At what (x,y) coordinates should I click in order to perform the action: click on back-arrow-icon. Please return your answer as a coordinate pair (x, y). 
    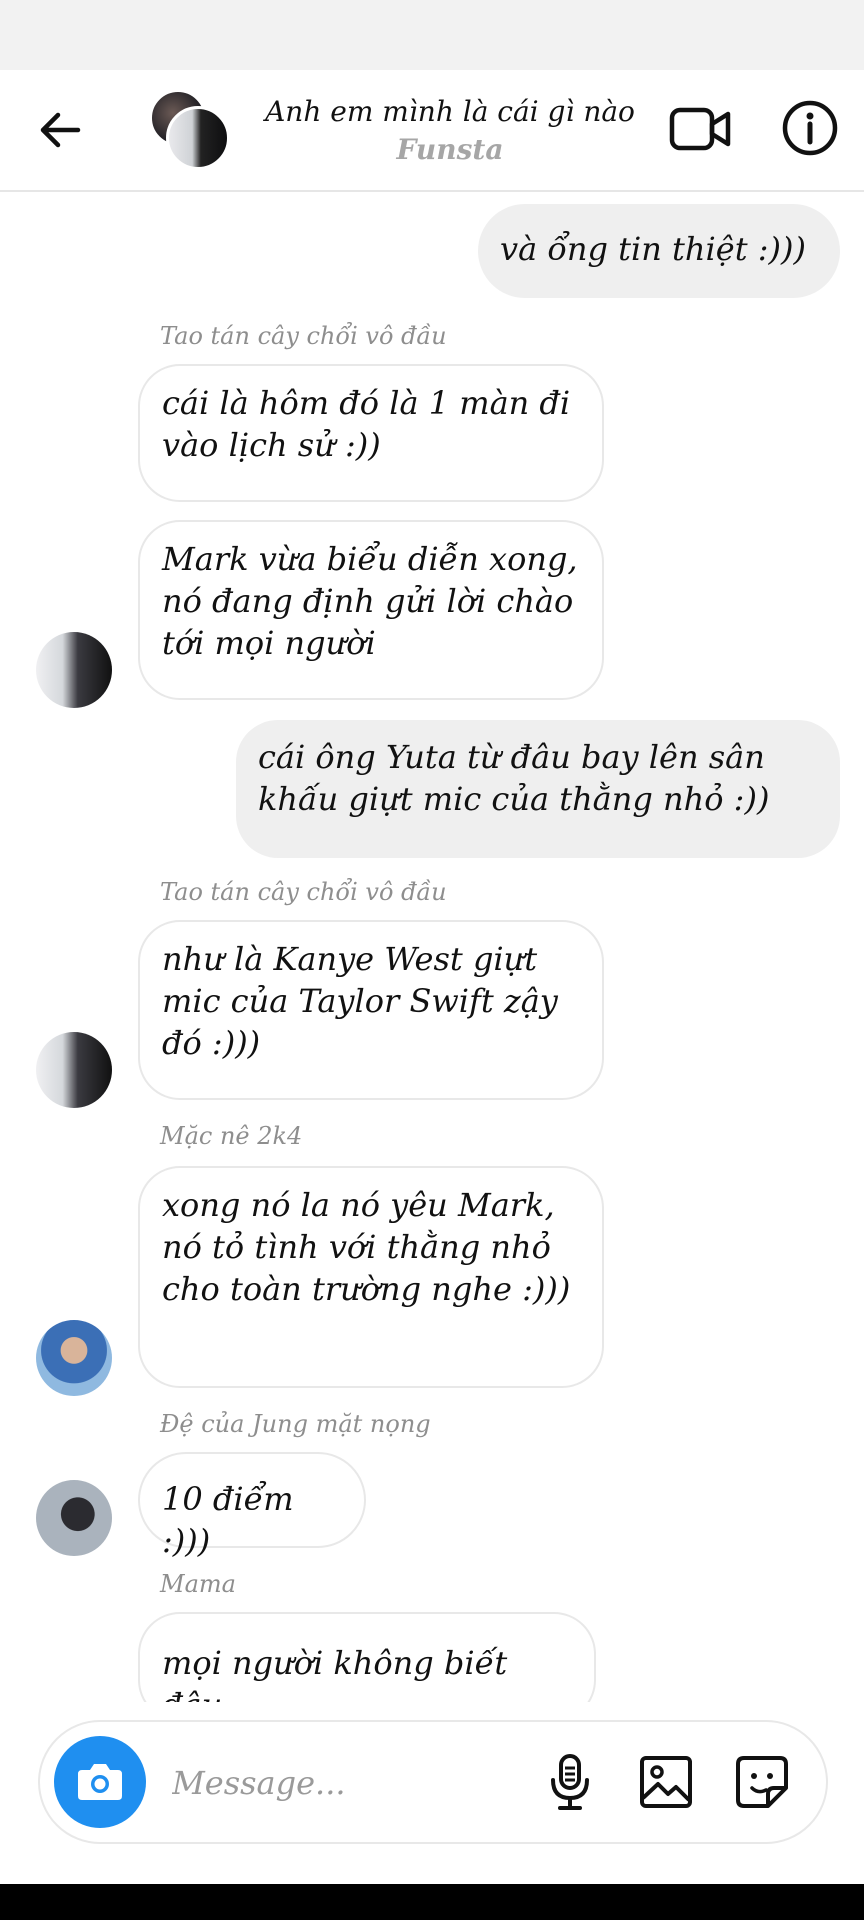
    Looking at the image, I should click on (60, 130).